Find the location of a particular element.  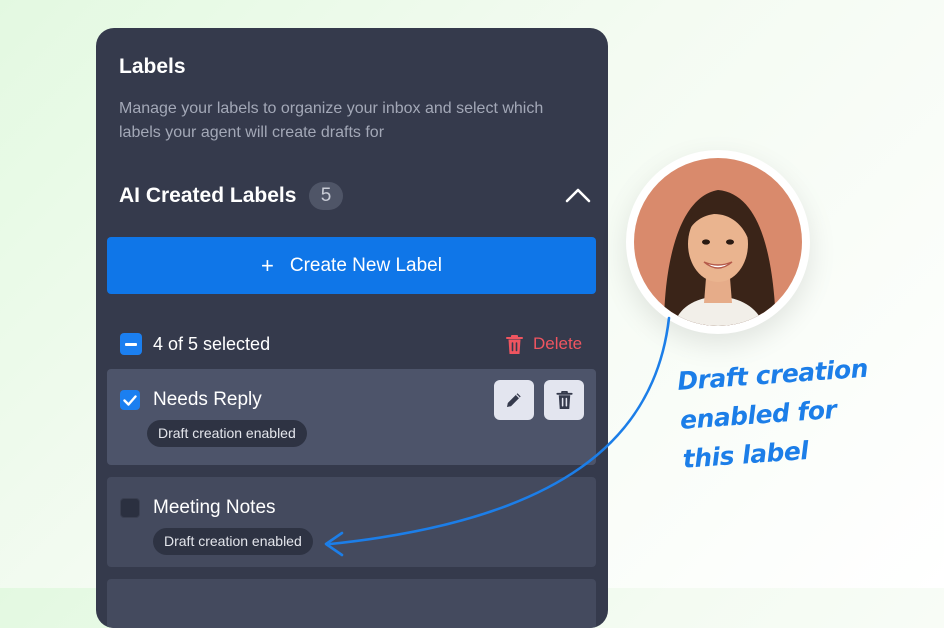

label-name: Needs Reply is located at coordinates (207, 399).